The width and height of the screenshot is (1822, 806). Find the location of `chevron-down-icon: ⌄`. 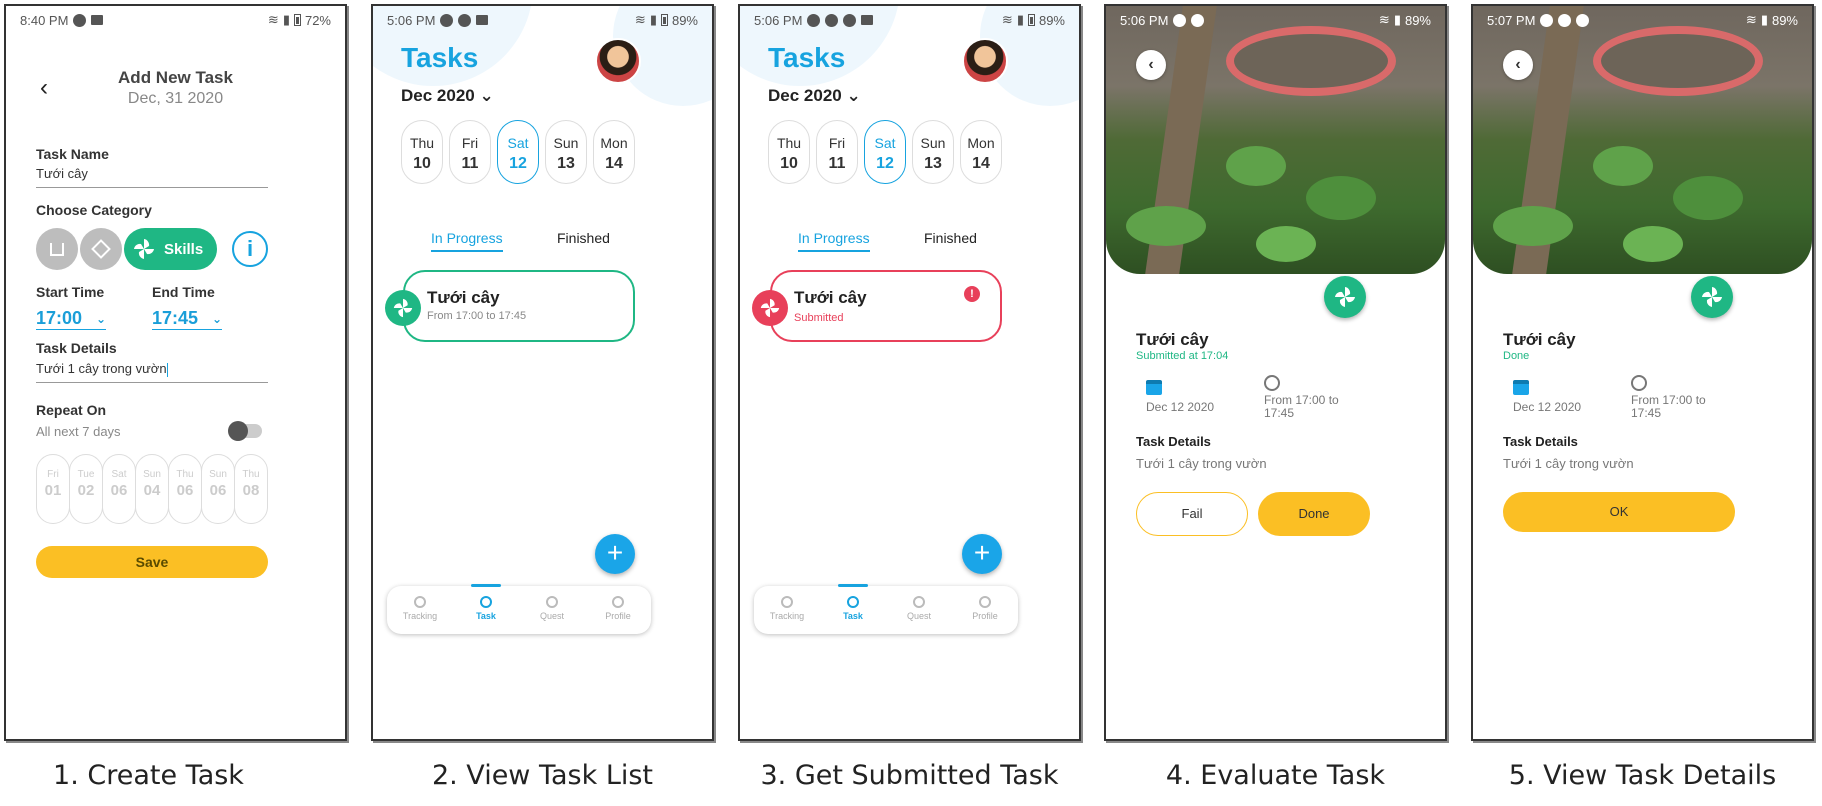

chevron-down-icon: ⌄ is located at coordinates (101, 318).